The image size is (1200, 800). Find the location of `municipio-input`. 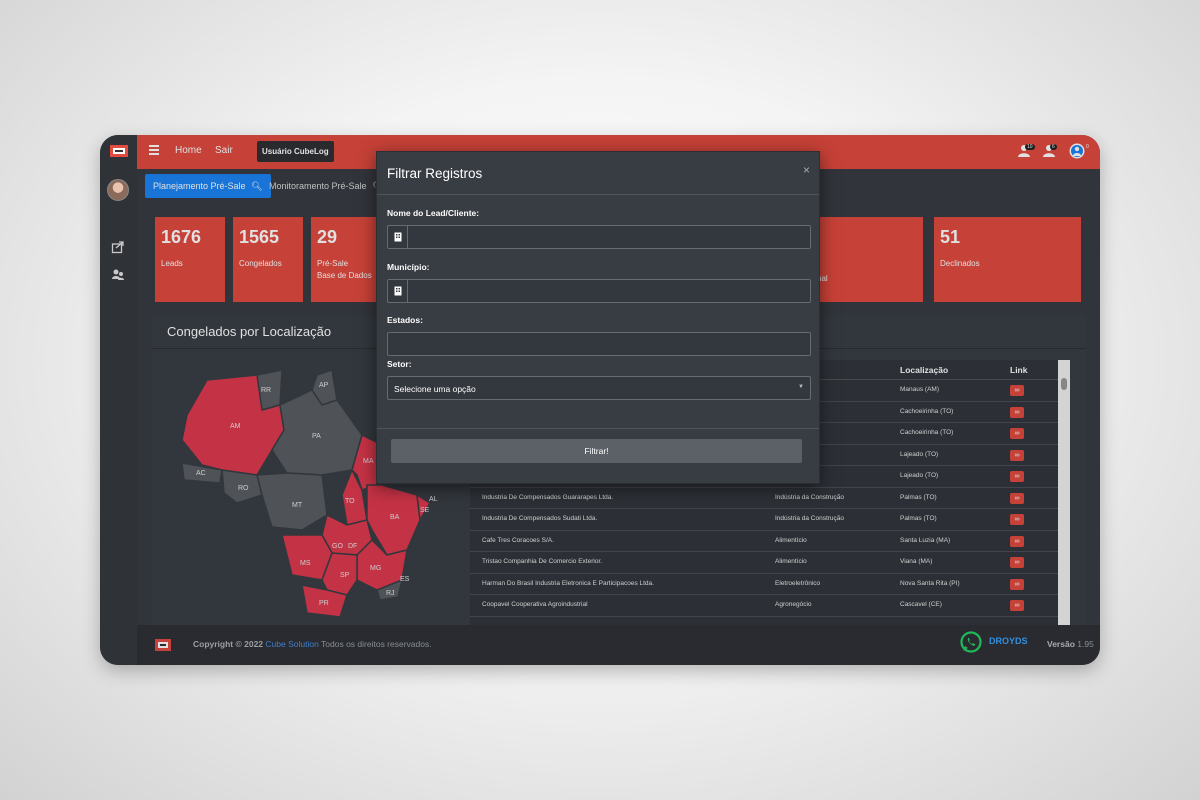

municipio-input is located at coordinates (599, 291).